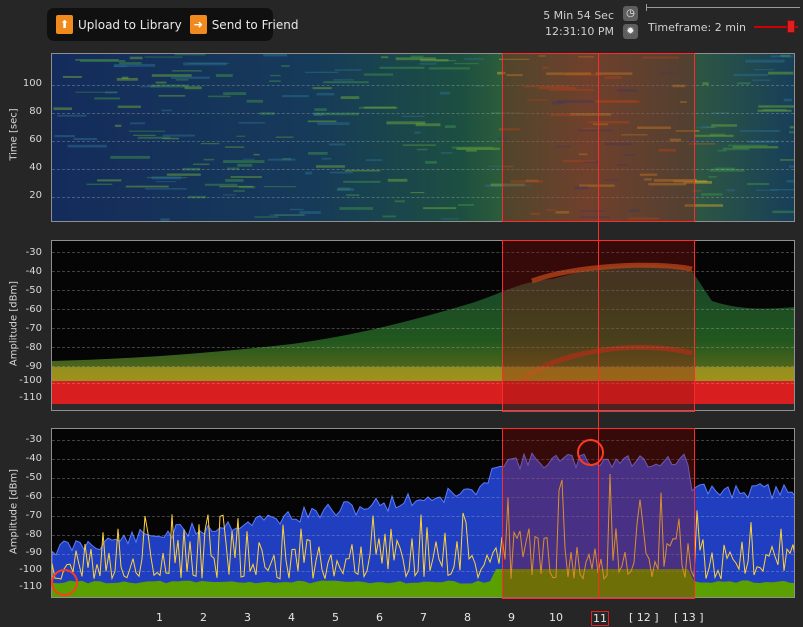 This screenshot has width=803, height=627. I want to click on spectrum-tick: -50, so click(33, 477).